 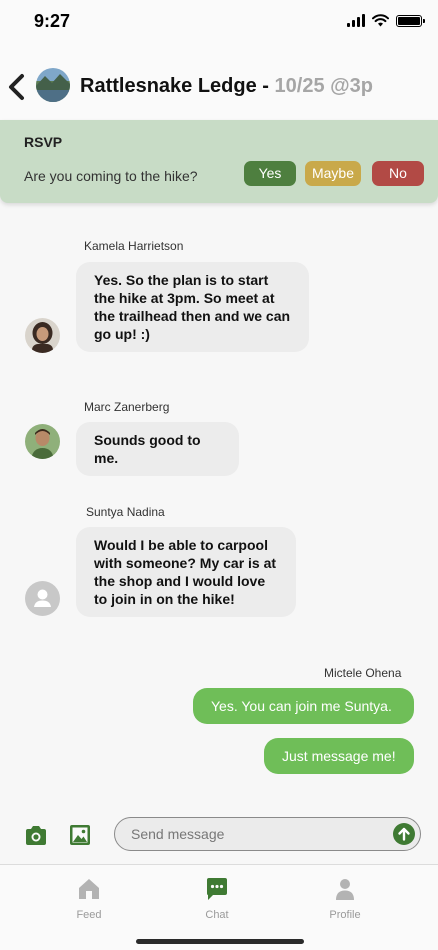 What do you see at coordinates (217, 889) in the screenshot?
I see `chat-icon` at bounding box center [217, 889].